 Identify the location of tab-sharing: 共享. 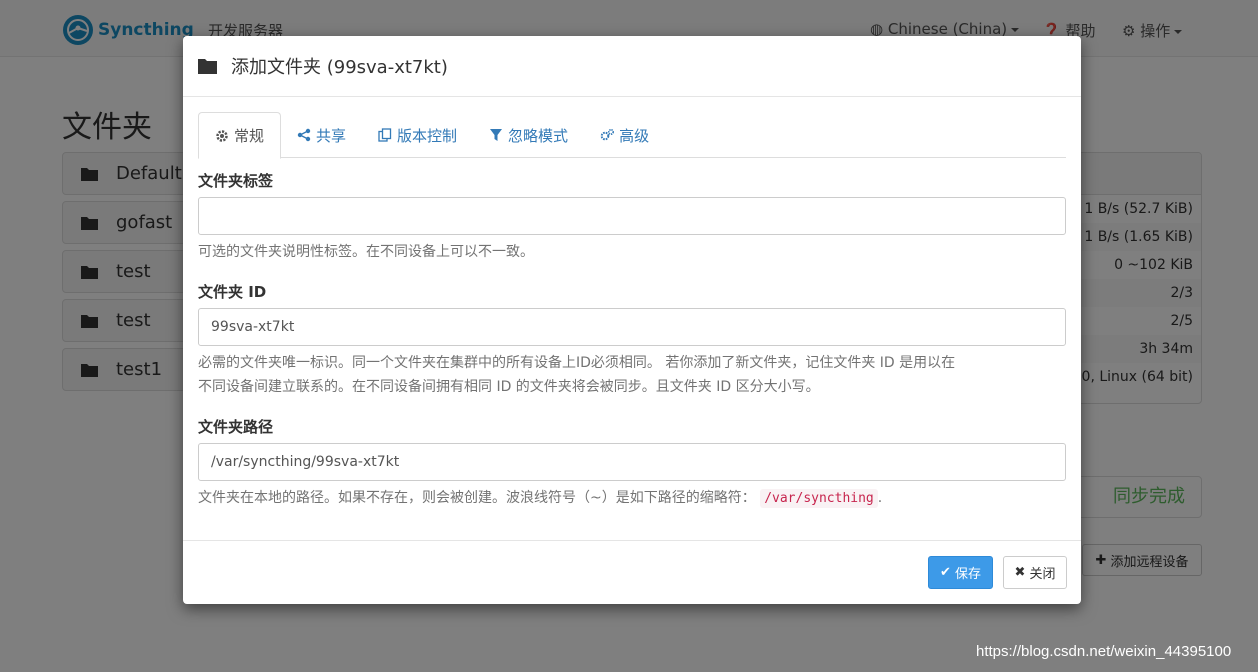
(321, 135).